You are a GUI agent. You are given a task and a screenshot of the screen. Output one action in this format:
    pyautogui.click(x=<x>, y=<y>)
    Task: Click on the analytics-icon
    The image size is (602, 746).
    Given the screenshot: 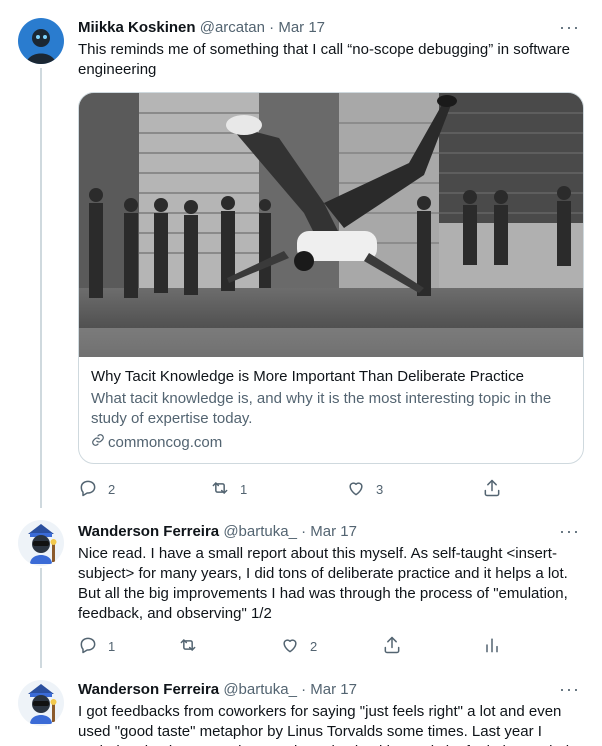 What is the action you would take?
    pyautogui.click(x=492, y=646)
    